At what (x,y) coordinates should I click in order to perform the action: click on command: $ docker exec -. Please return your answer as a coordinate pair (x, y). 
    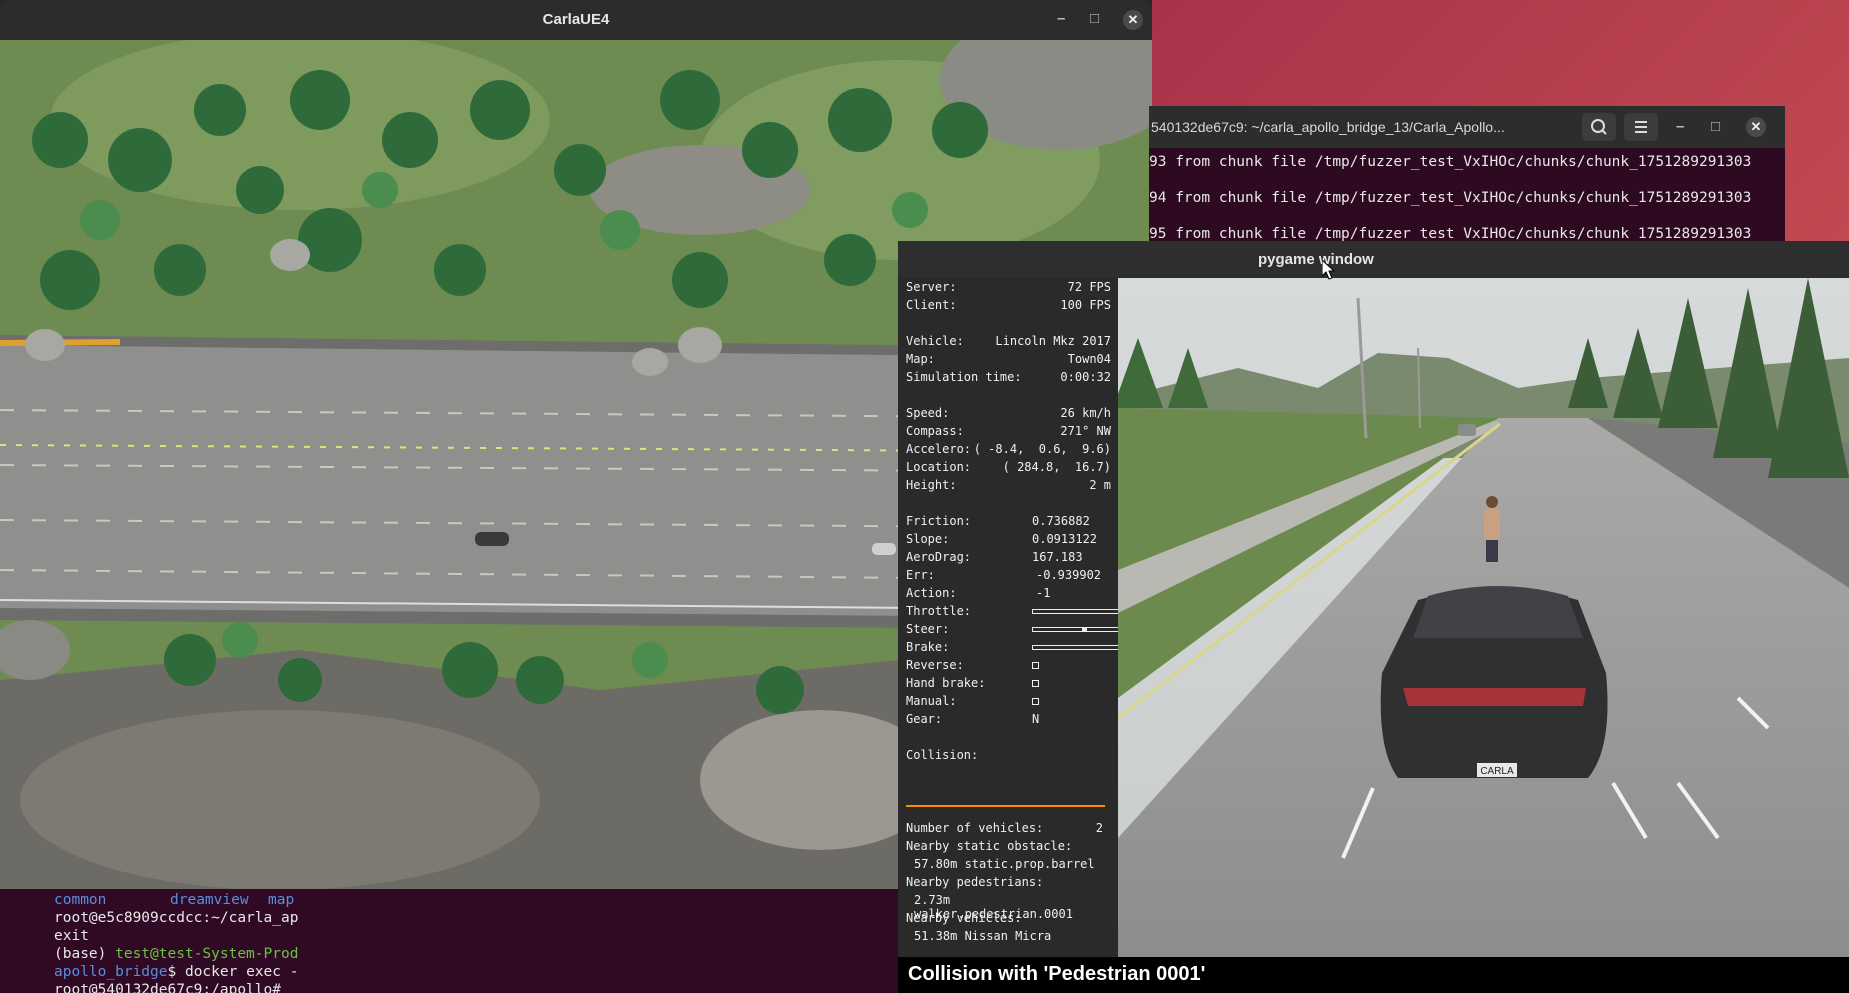
    Looking at the image, I should click on (233, 972).